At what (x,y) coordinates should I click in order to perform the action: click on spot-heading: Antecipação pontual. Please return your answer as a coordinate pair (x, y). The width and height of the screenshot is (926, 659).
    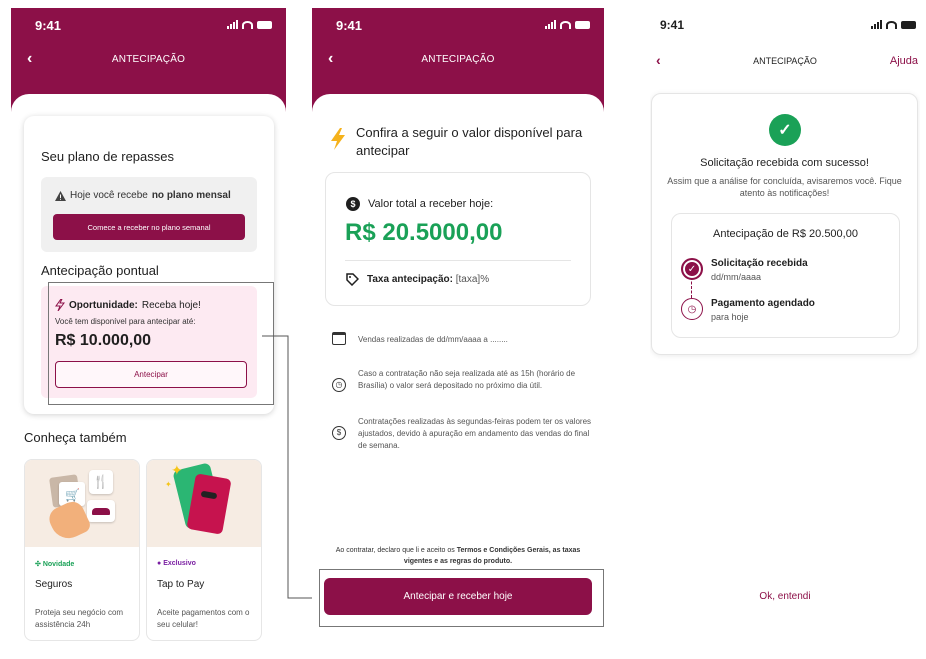
    Looking at the image, I should click on (100, 270).